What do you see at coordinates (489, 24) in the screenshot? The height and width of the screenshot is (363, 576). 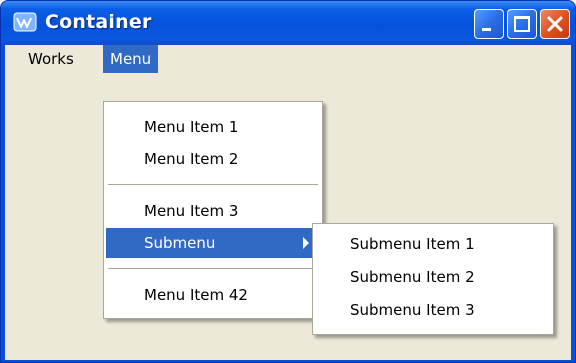 I see `minimize-button` at bounding box center [489, 24].